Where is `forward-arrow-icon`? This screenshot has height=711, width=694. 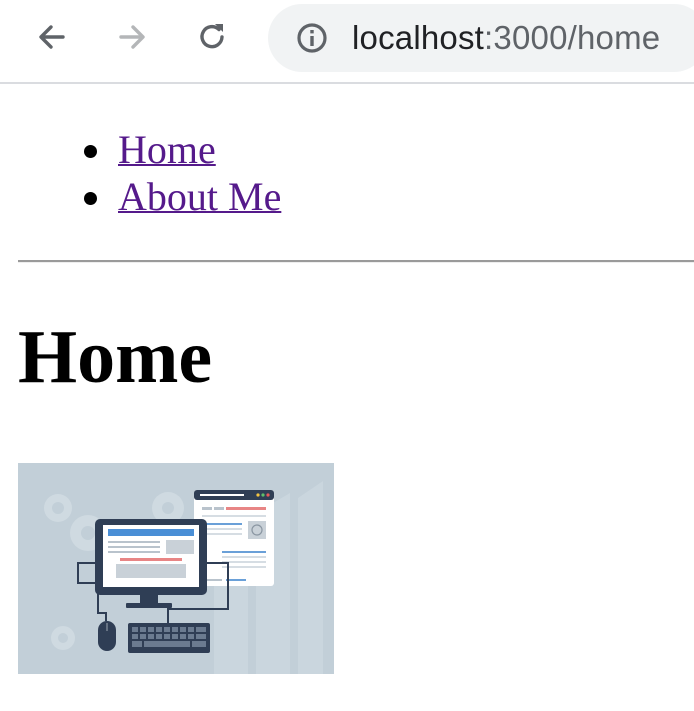
forward-arrow-icon is located at coordinates (132, 37).